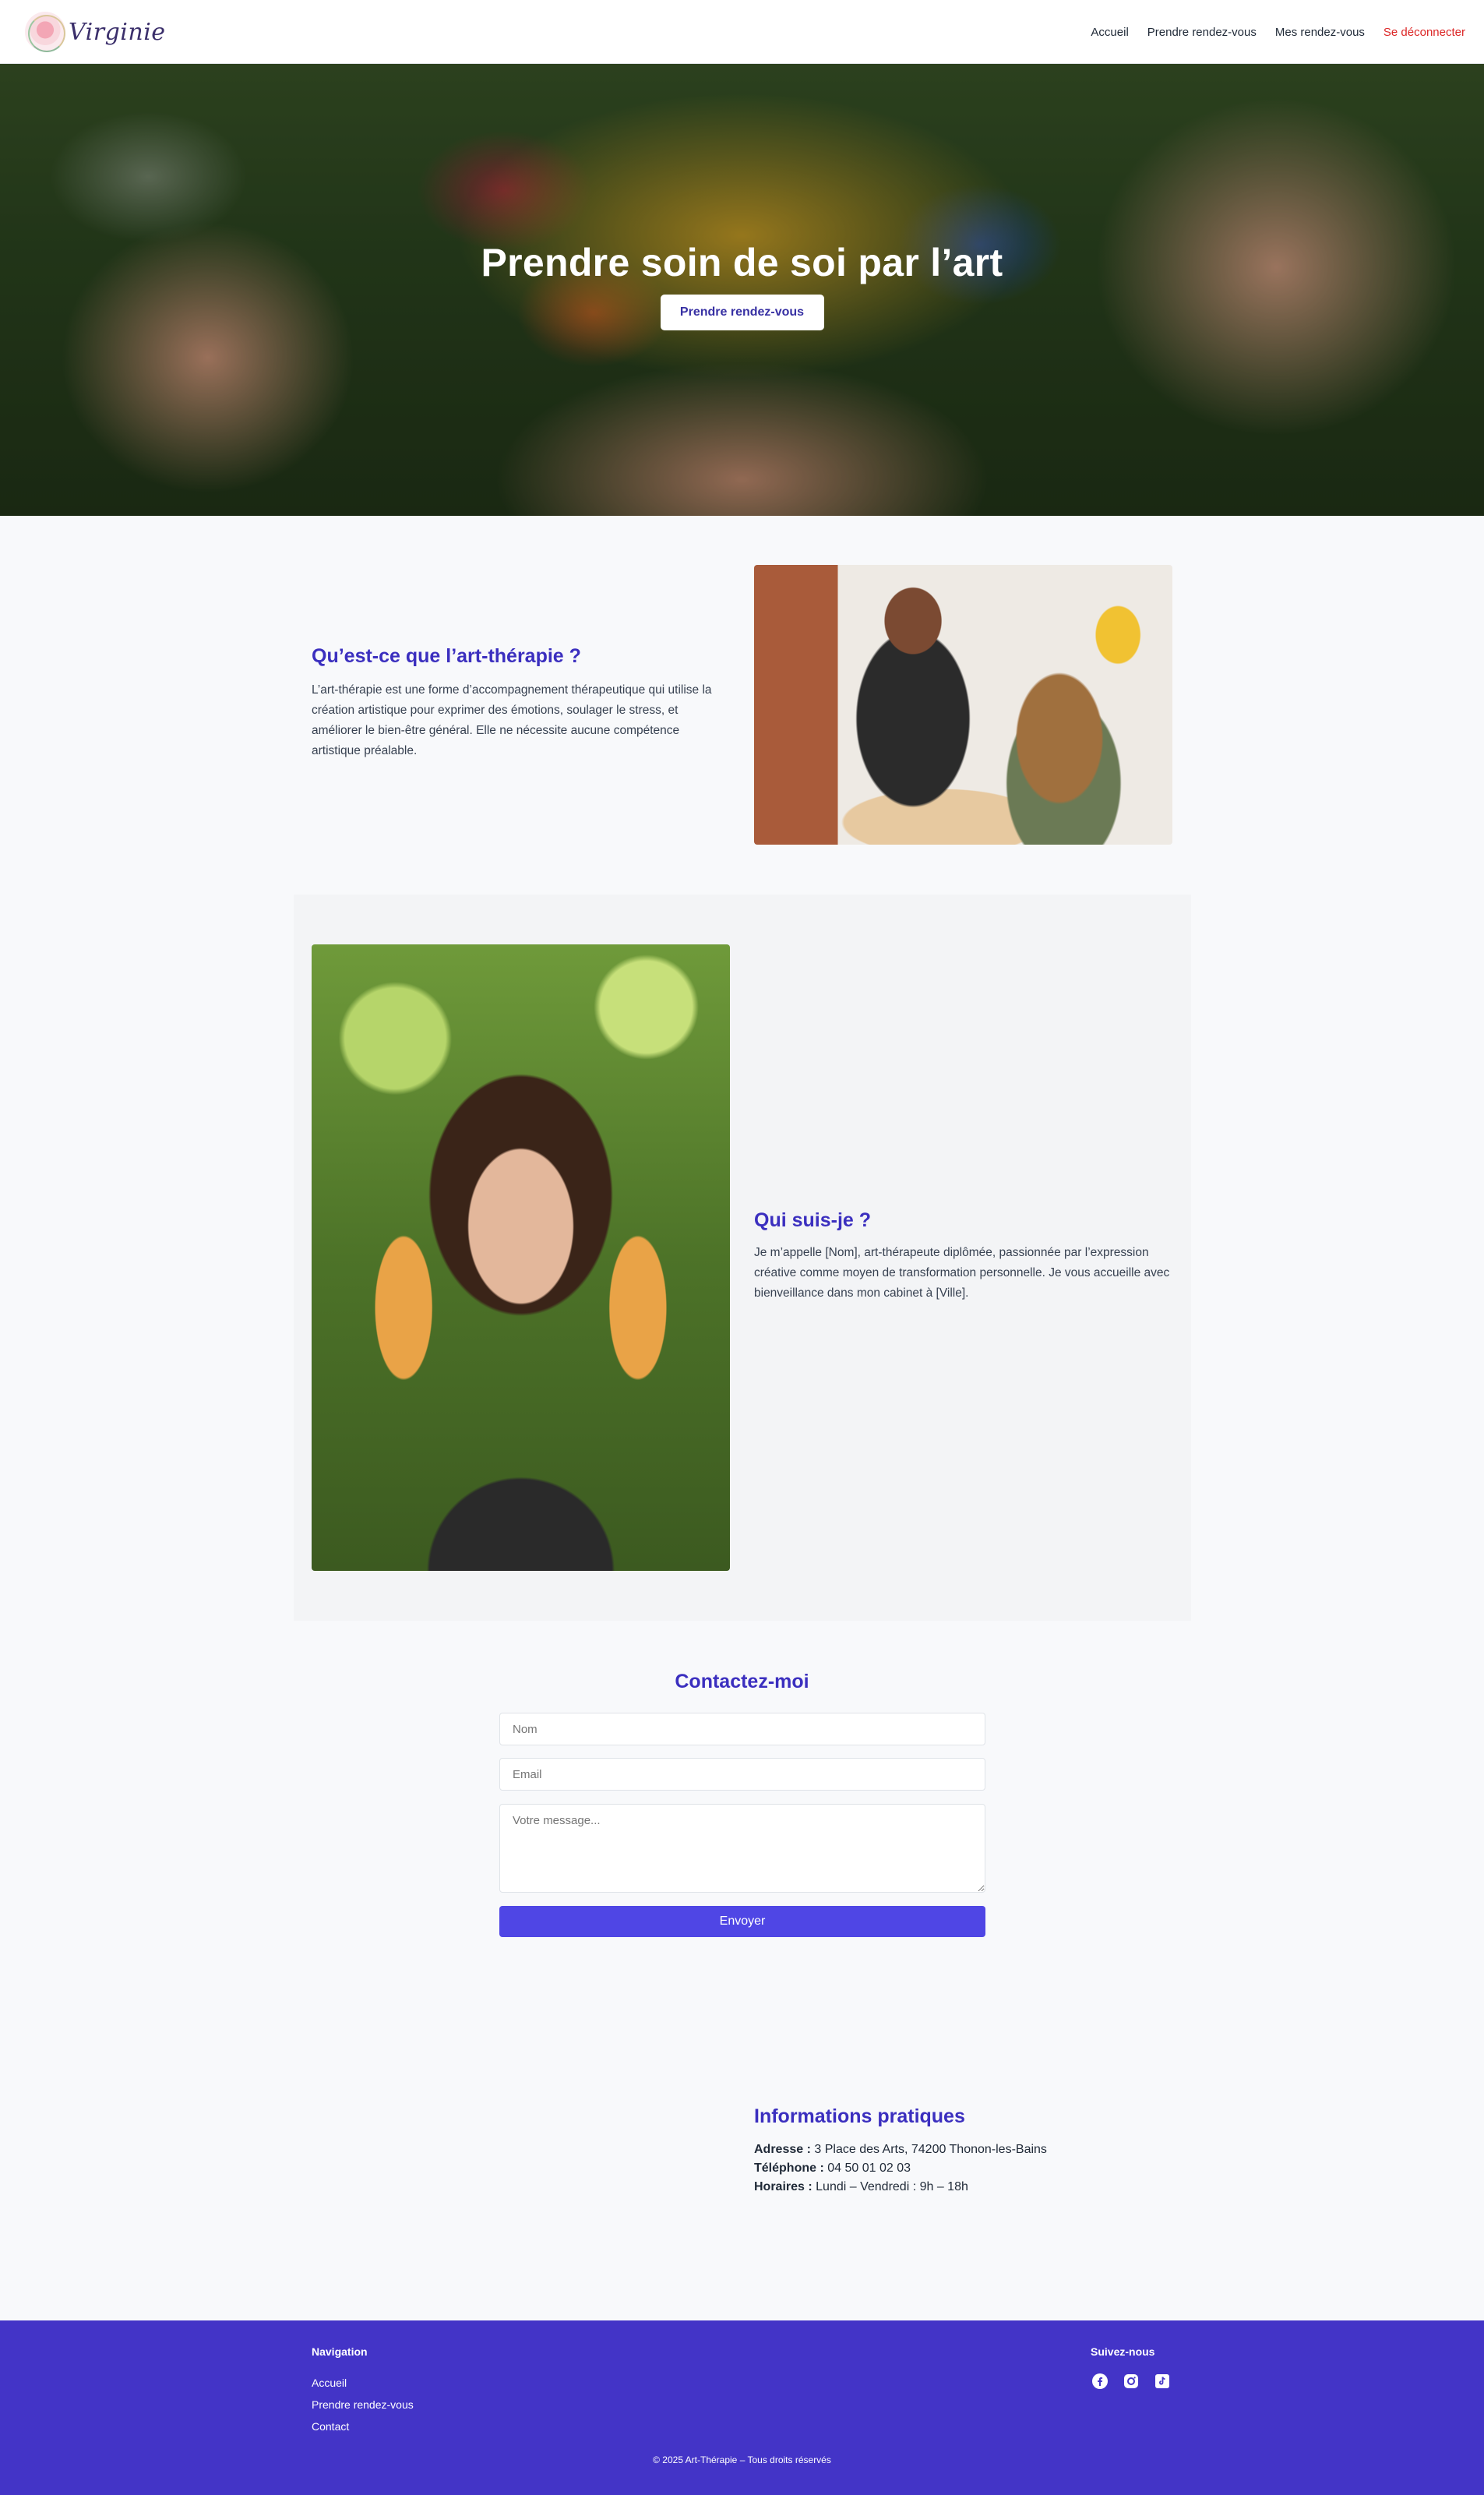 The image size is (1484, 2495). Describe the element at coordinates (340, 2351) in the screenshot. I see `footer-nav-title: Navigation` at that location.